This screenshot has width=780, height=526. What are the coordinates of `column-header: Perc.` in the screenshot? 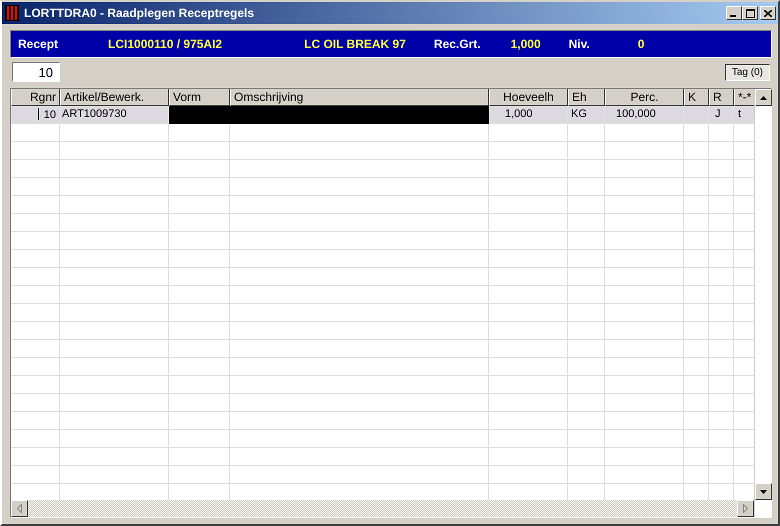 It's located at (644, 97).